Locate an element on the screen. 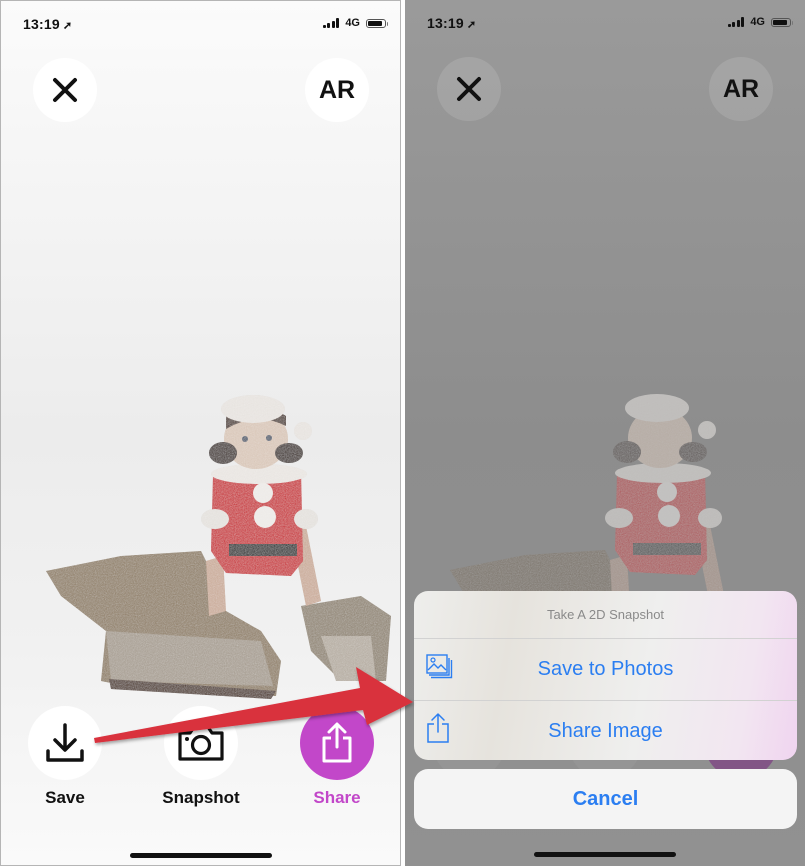 This screenshot has width=805, height=866. share-button: Share is located at coordinates (337, 757).